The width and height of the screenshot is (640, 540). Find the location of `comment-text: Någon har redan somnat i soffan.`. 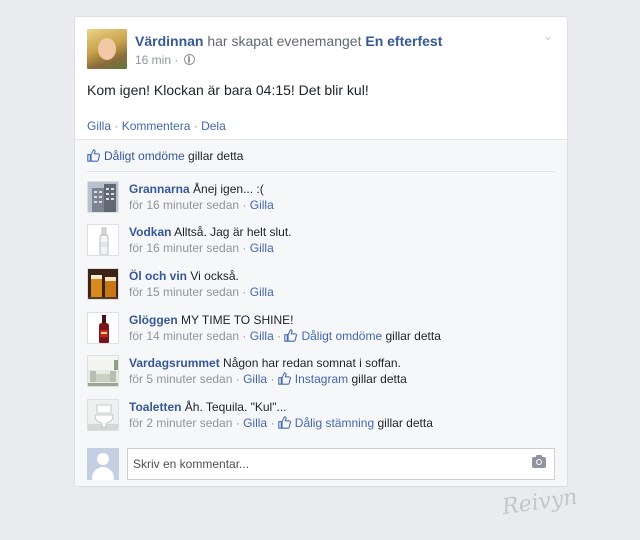

comment-text: Någon har redan somnat i soffan. is located at coordinates (312, 363).